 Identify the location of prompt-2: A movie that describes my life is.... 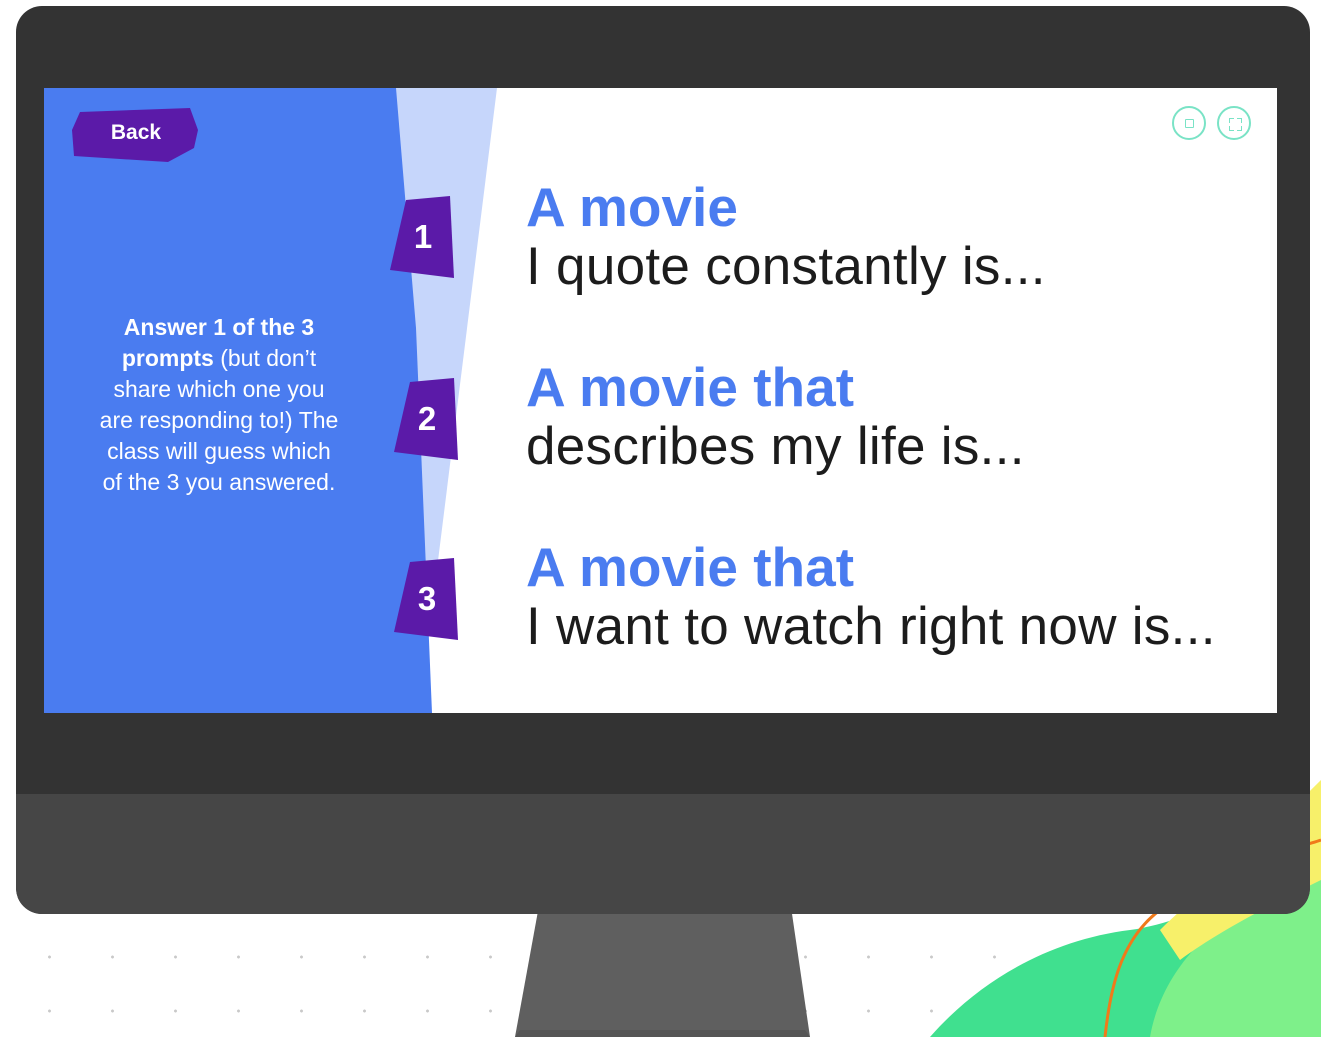
(775, 418).